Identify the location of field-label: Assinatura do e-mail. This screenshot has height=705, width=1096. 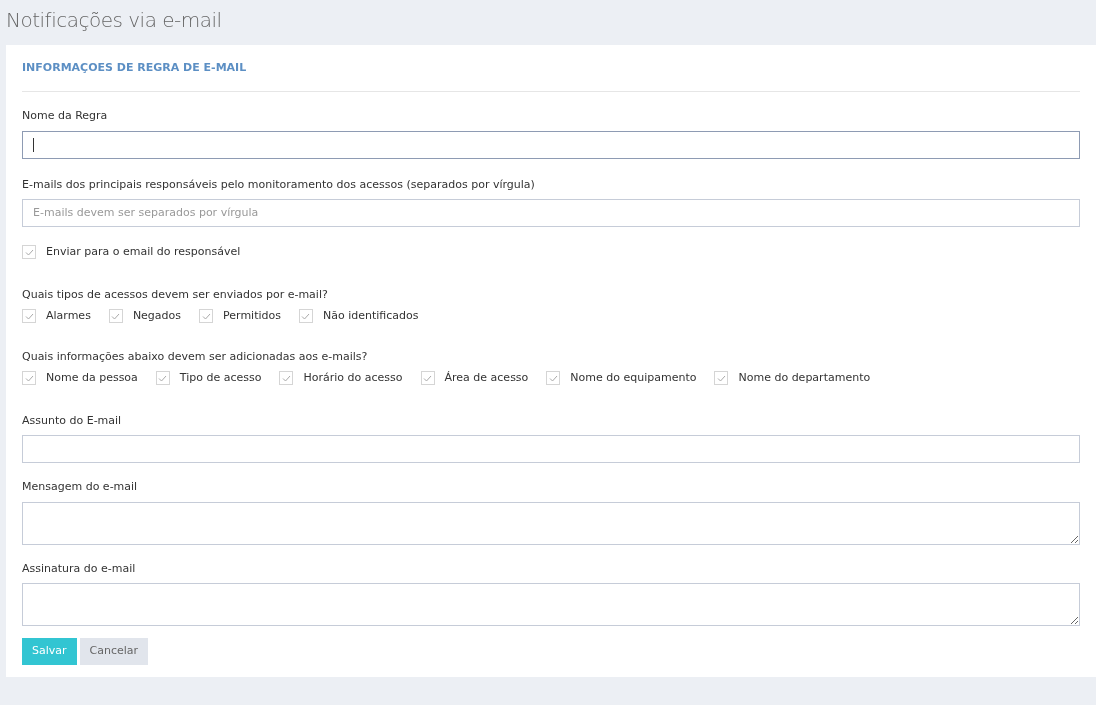
(79, 568).